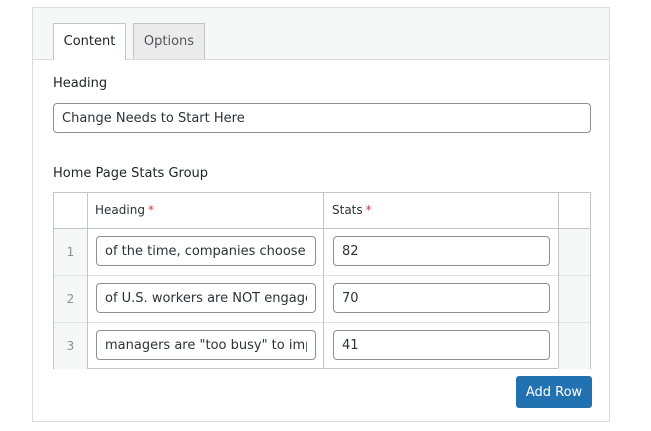 The width and height of the screenshot is (651, 431). What do you see at coordinates (554, 392) in the screenshot?
I see `add-row-button: Add Row` at bounding box center [554, 392].